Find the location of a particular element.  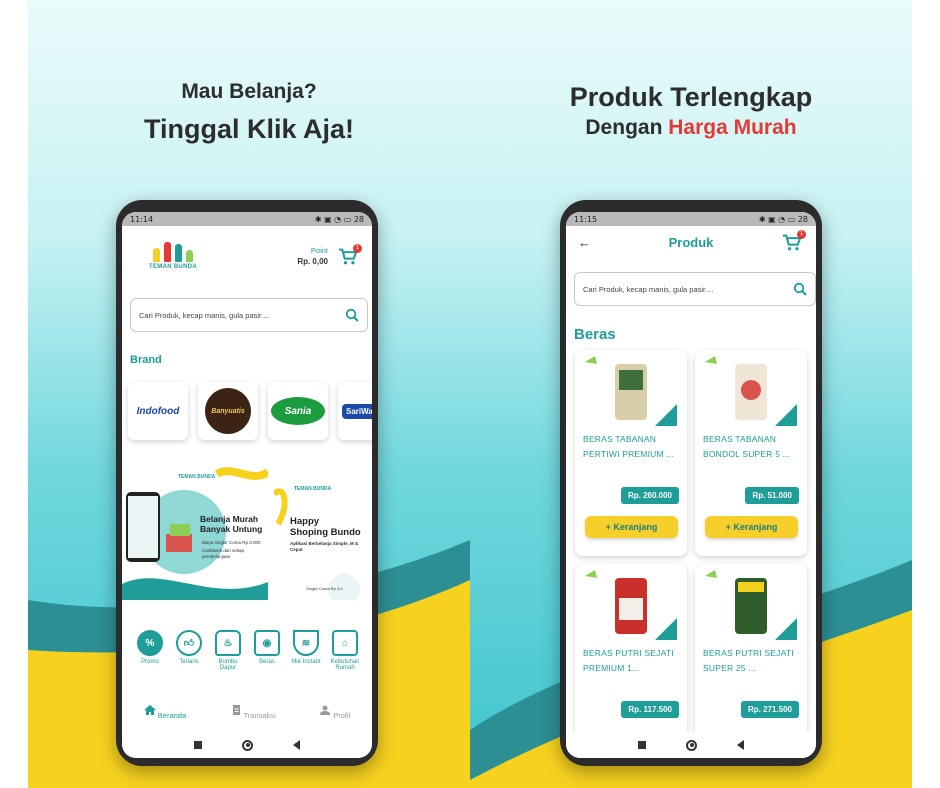

app-bar: ← Produk 1 is located at coordinates (691, 243).